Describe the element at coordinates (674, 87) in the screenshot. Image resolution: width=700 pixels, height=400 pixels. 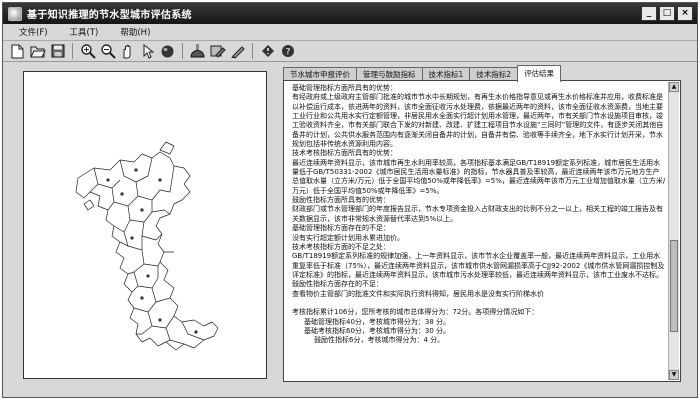
I see `scroll-up-arrow: ▲` at that location.